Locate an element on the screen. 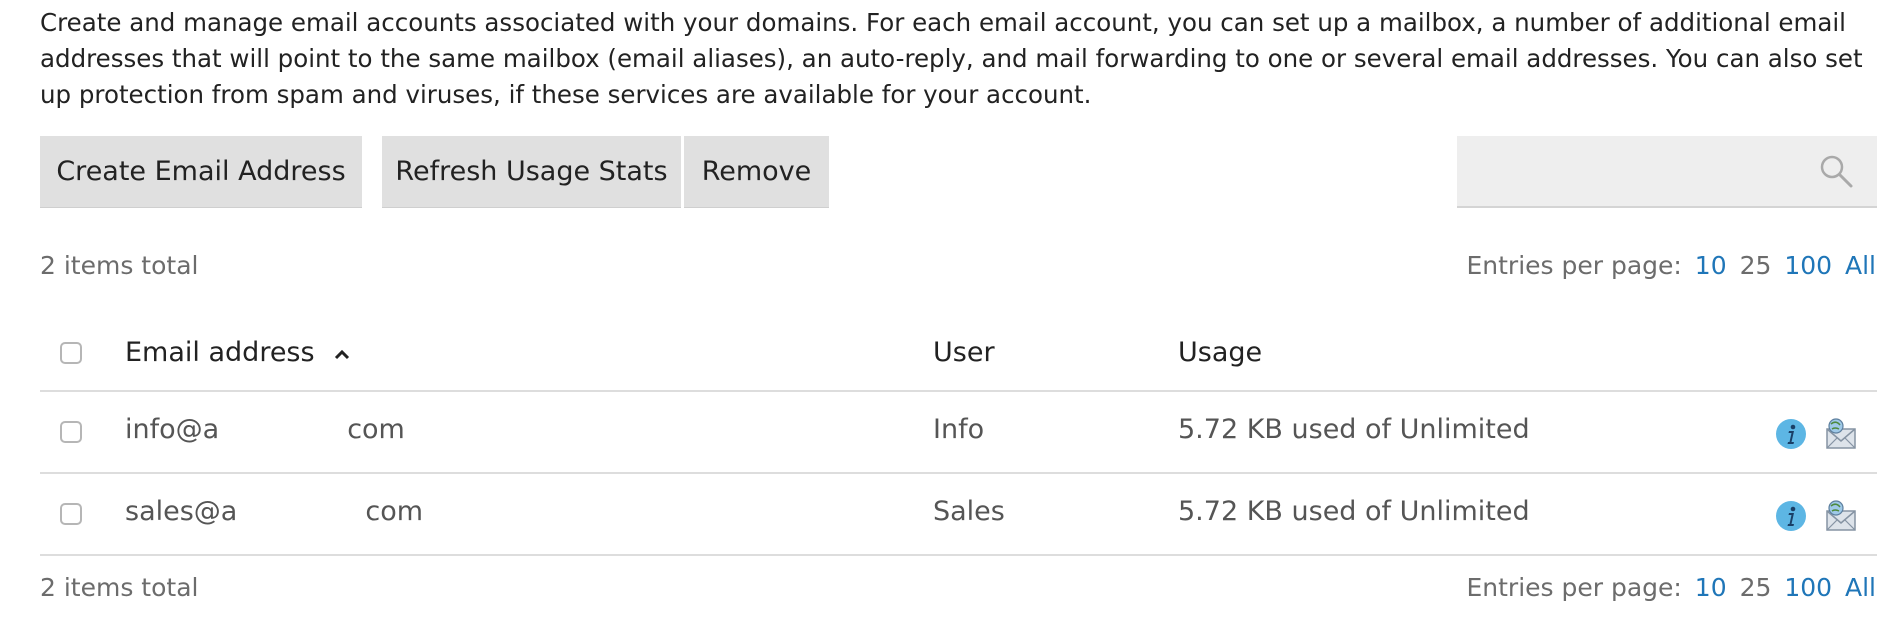 The image size is (1900, 639). email-address-link: info@a com is located at coordinates (265, 430).